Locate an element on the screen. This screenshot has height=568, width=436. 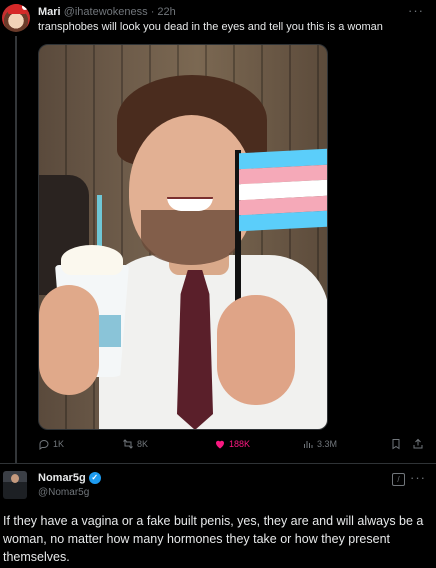
tweet-header: Mari @ihatewokeness · 22h is located at coordinates (107, 12).